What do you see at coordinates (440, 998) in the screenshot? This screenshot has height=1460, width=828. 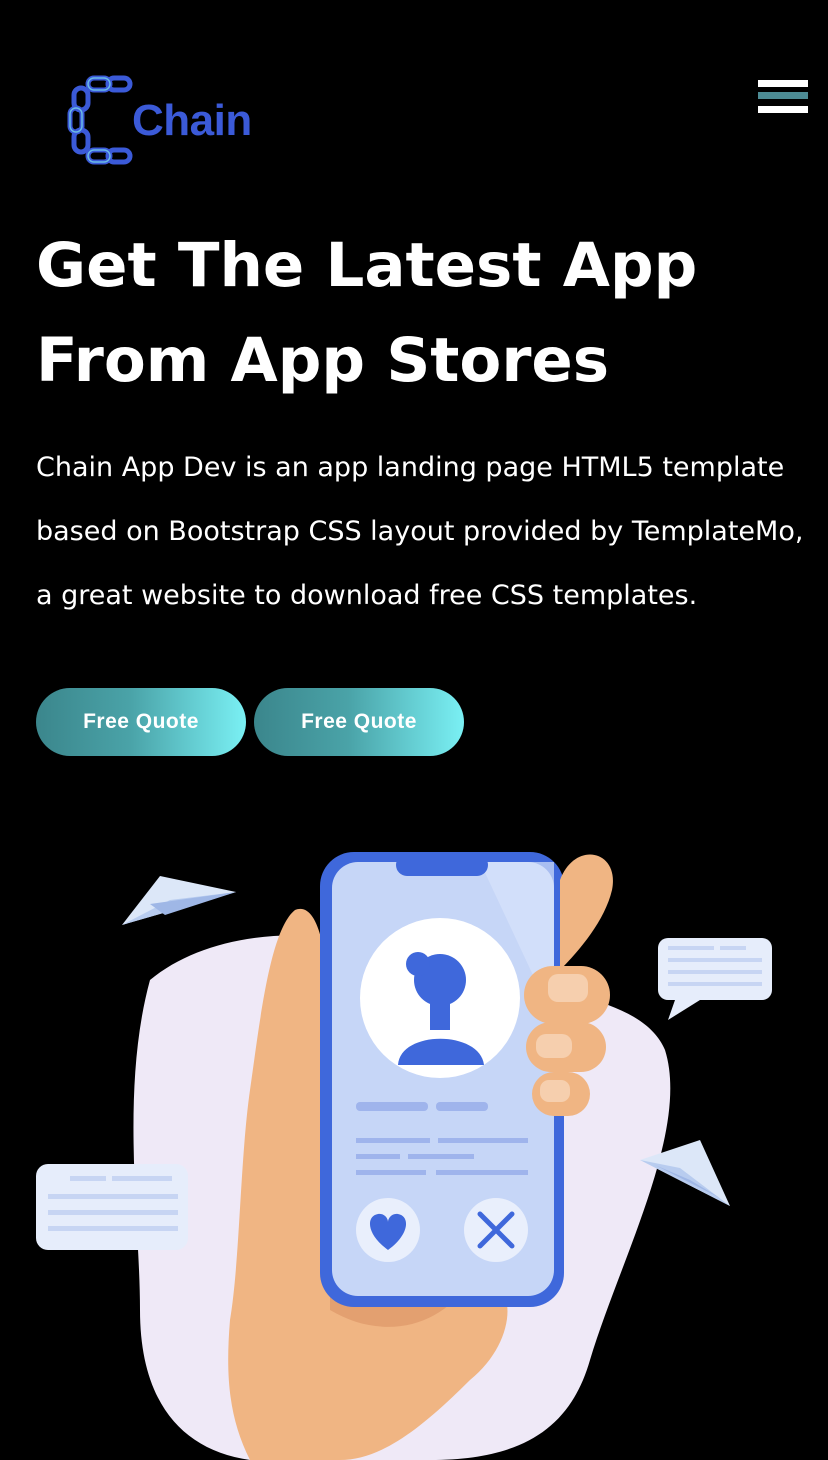 I see `avatar-icon` at bounding box center [440, 998].